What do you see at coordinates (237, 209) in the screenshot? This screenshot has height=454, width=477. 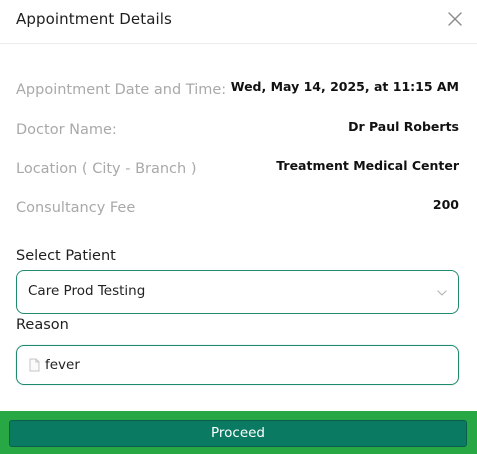 I see `detail-row-fee: Consultancy Fee 200` at bounding box center [237, 209].